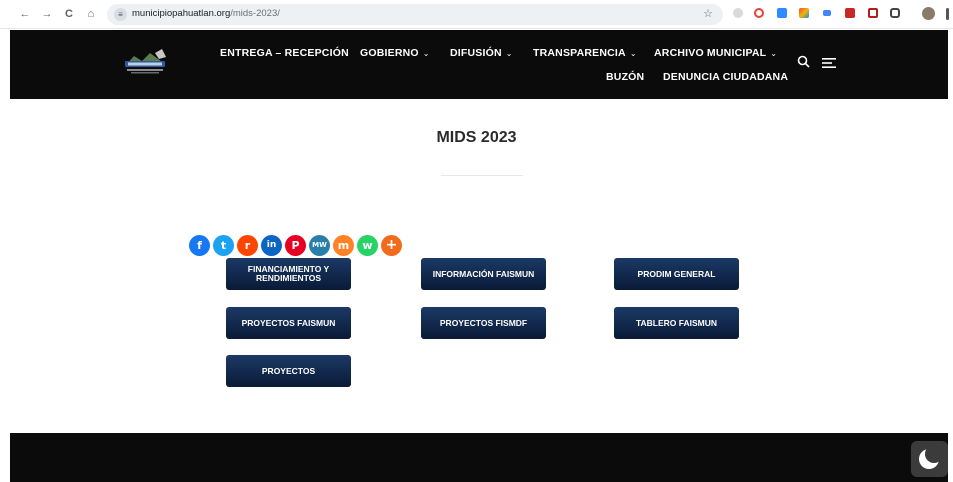 The image size is (953, 482). Describe the element at coordinates (481, 53) in the screenshot. I see `menu-item-difusion: DIFUSIÓN ⌄` at that location.